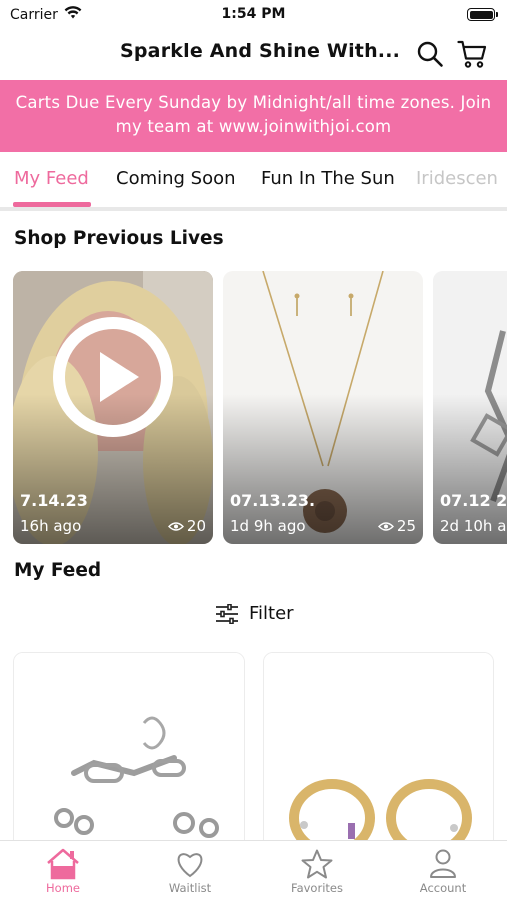 Image resolution: width=507 pixels, height=900 pixels. What do you see at coordinates (317, 888) in the screenshot?
I see `tabbar-favorites-label: Favorites` at bounding box center [317, 888].